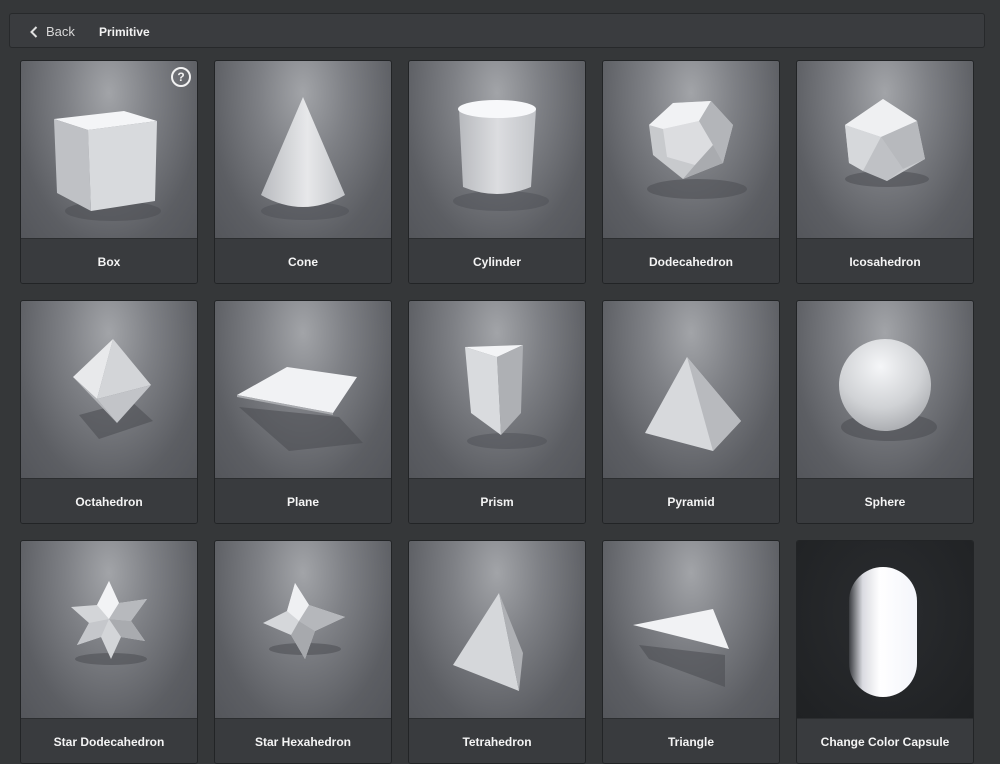 The height and width of the screenshot is (764, 1000). Describe the element at coordinates (497, 260) in the screenshot. I see `card-label: Cylinder` at that location.